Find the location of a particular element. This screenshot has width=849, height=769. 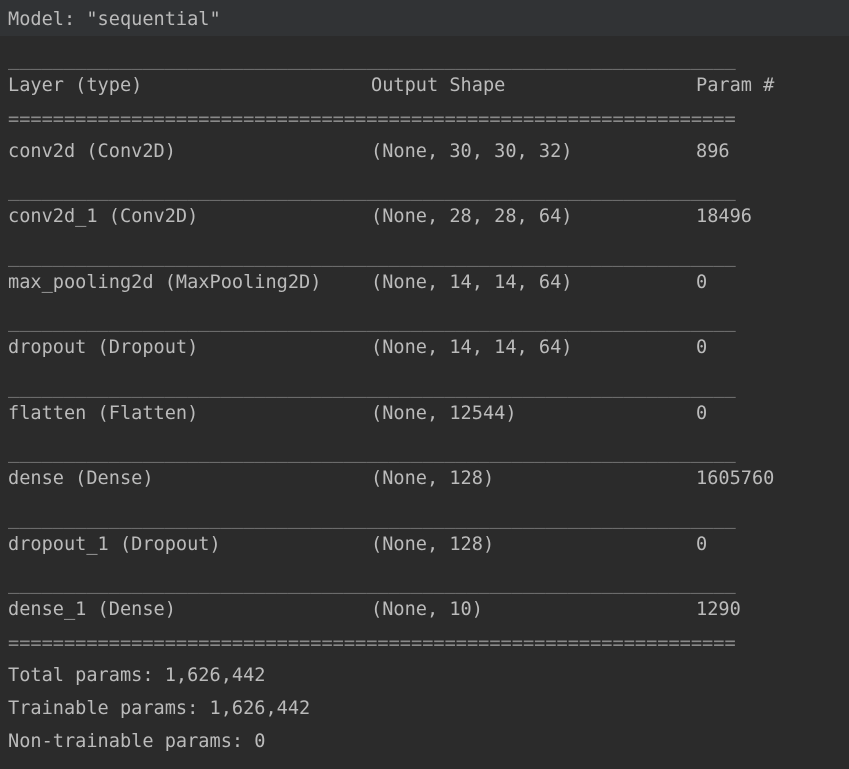

header-params: Param # is located at coordinates (735, 85).